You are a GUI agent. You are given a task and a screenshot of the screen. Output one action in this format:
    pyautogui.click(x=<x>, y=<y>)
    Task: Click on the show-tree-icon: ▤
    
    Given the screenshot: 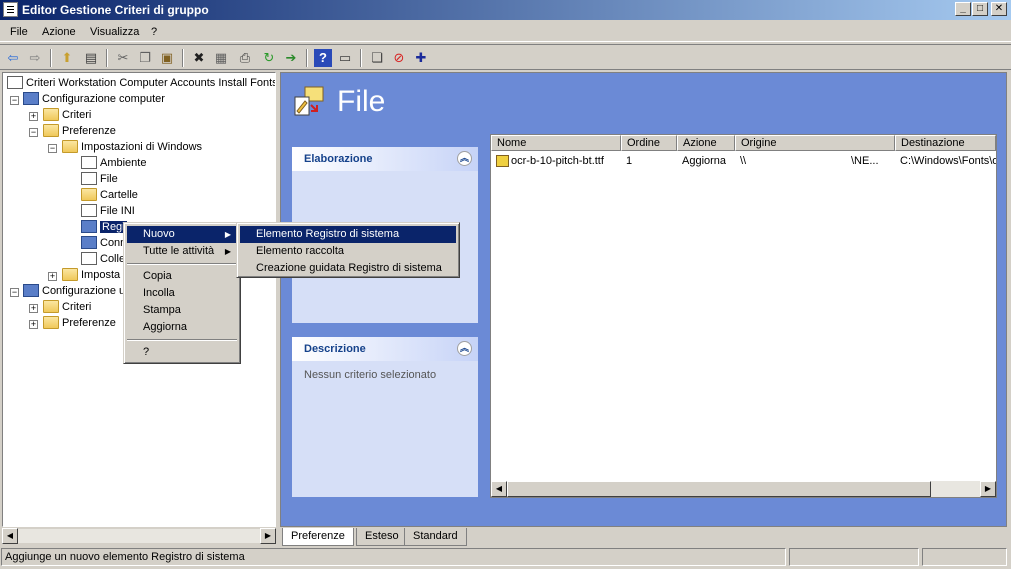 What is the action you would take?
    pyautogui.click(x=91, y=58)
    